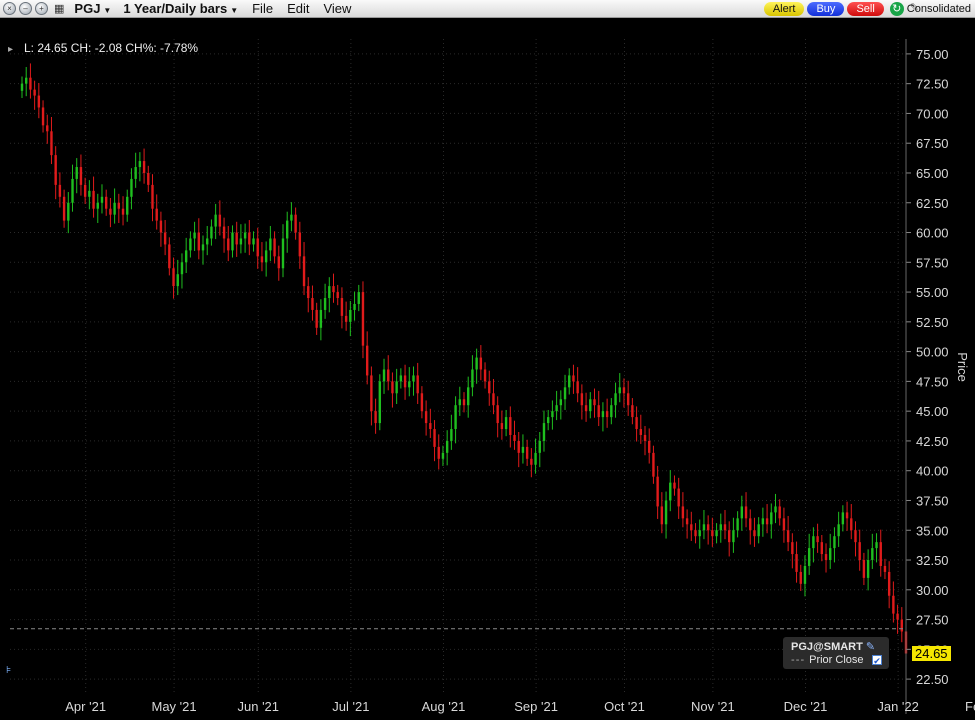 The width and height of the screenshot is (975, 720). I want to click on y-tick-label: 22.50, so click(932, 679).